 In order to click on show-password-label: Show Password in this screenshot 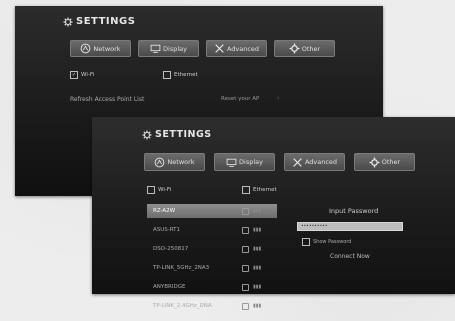, I will do `click(332, 242)`.